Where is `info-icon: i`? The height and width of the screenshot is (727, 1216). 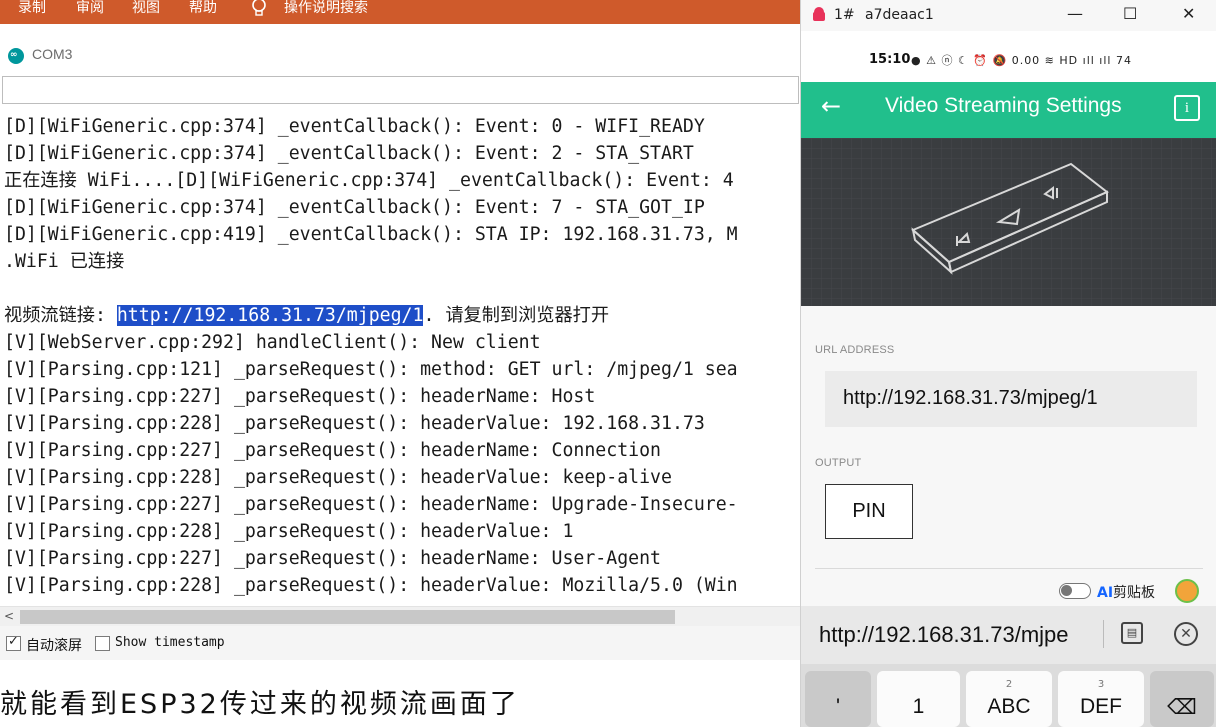
info-icon: i is located at coordinates (1187, 108).